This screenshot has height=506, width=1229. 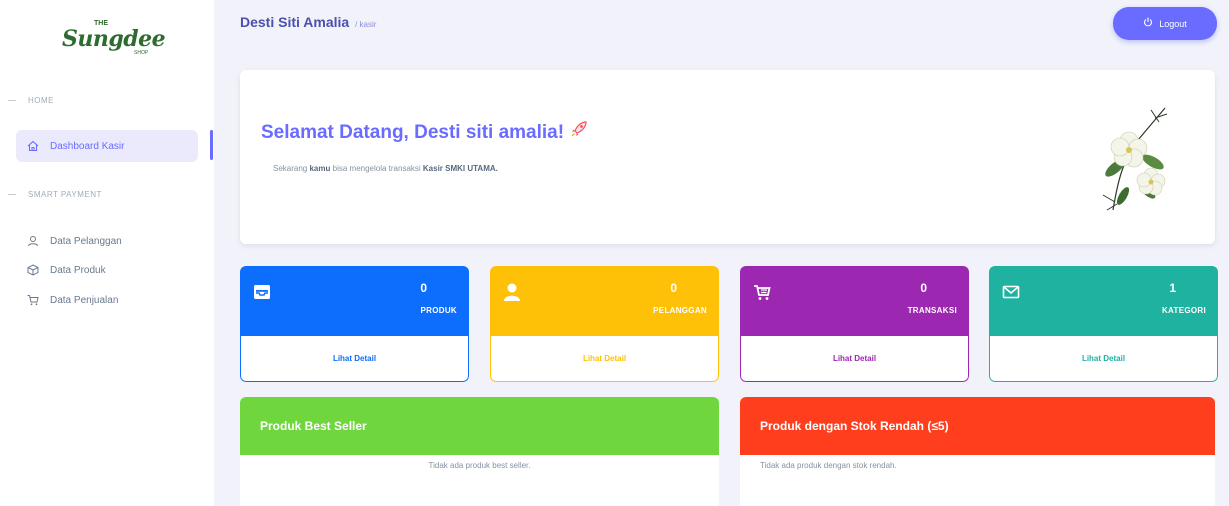 I want to click on stat-label: PELANGGAN, so click(x=680, y=310).